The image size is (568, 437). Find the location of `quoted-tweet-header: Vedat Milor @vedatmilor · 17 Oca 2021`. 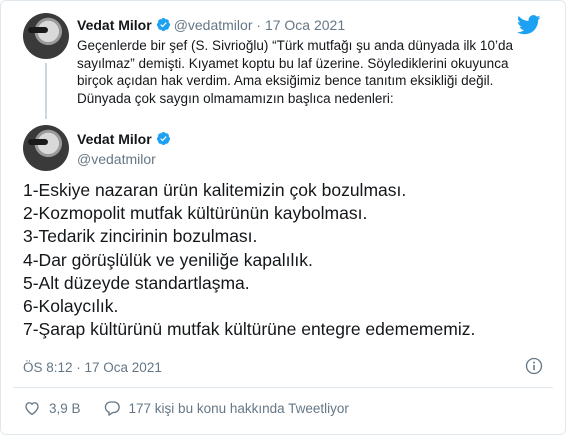

quoted-tweet-header: Vedat Milor @vedatmilor · 17 Oca 2021 is located at coordinates (211, 25).